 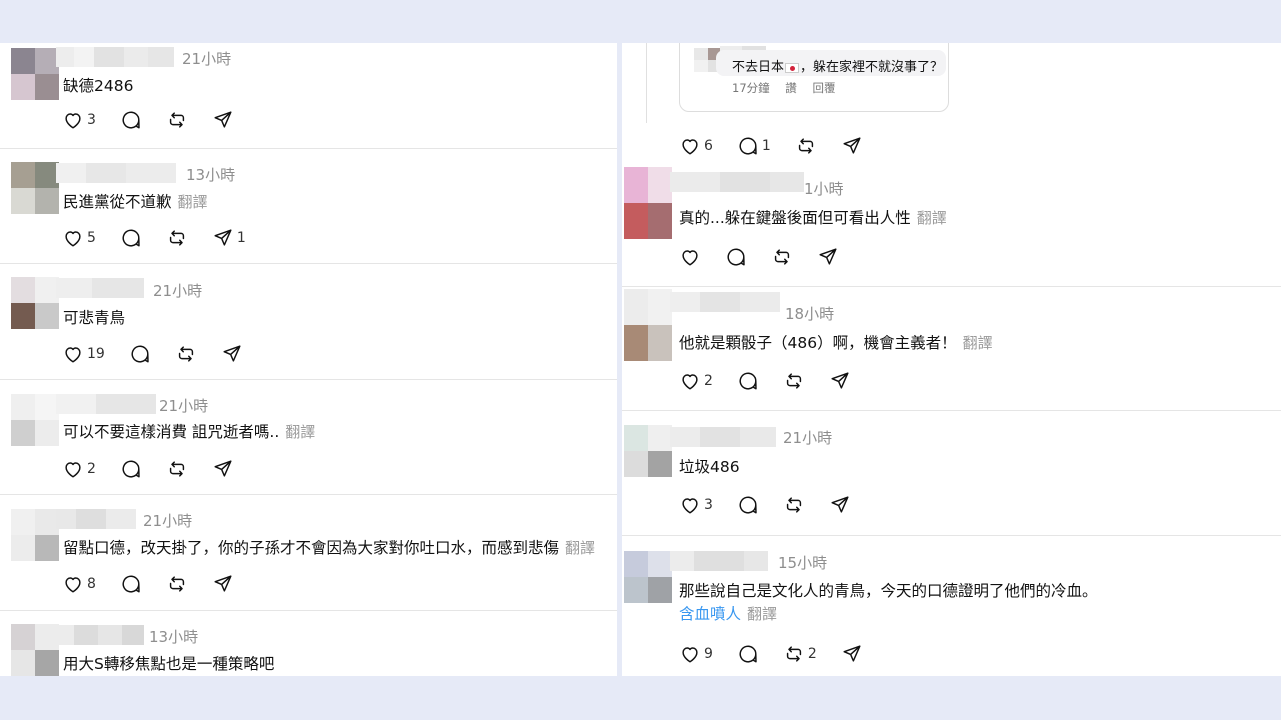 I want to click on like-count: 9, so click(x=708, y=654).